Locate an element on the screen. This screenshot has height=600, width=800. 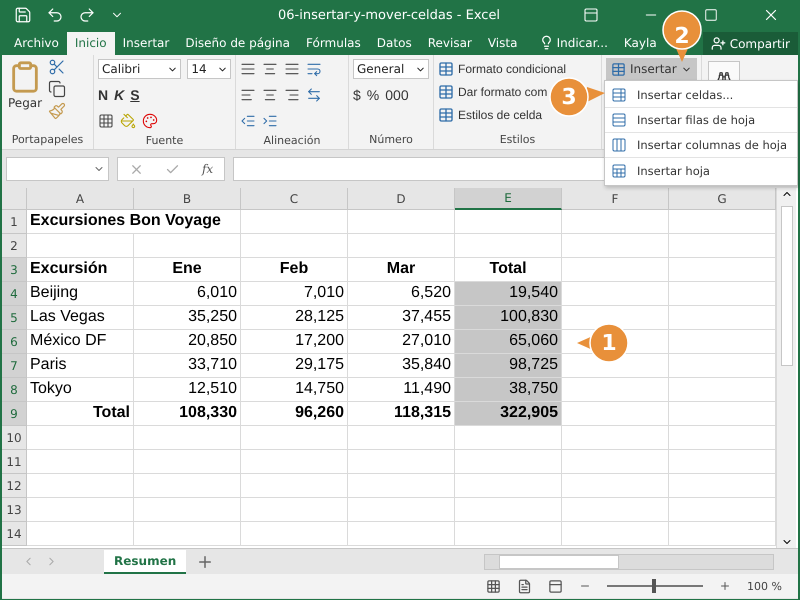
window-title: 06-insertar-y-mover-celdas - Excel is located at coordinates (390, 15).